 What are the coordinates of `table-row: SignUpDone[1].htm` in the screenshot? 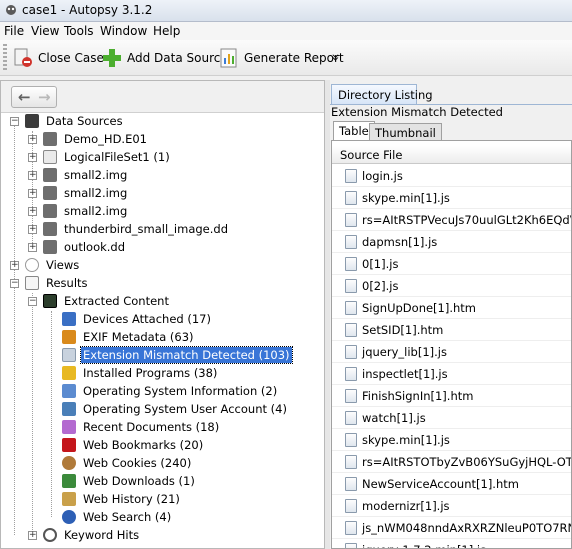 It's located at (451, 308).